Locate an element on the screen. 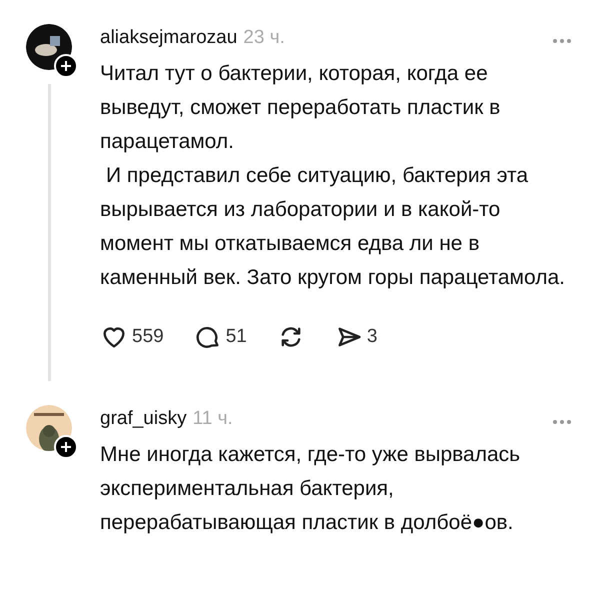 Image resolution: width=593 pixels, height=600 pixels. share-button: 3 is located at coordinates (356, 336).